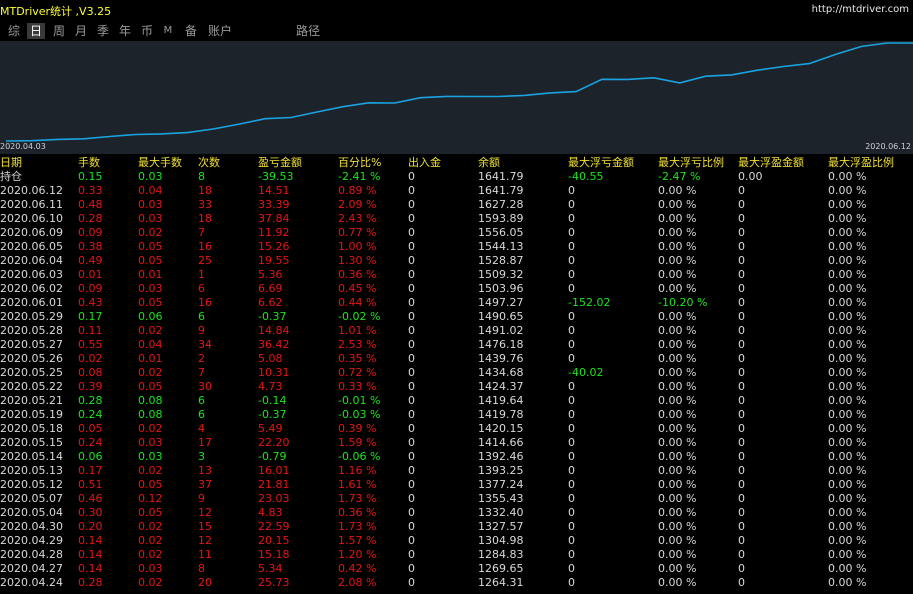 The height and width of the screenshot is (594, 913). I want to click on header-trade-count: 次数, so click(228, 163).